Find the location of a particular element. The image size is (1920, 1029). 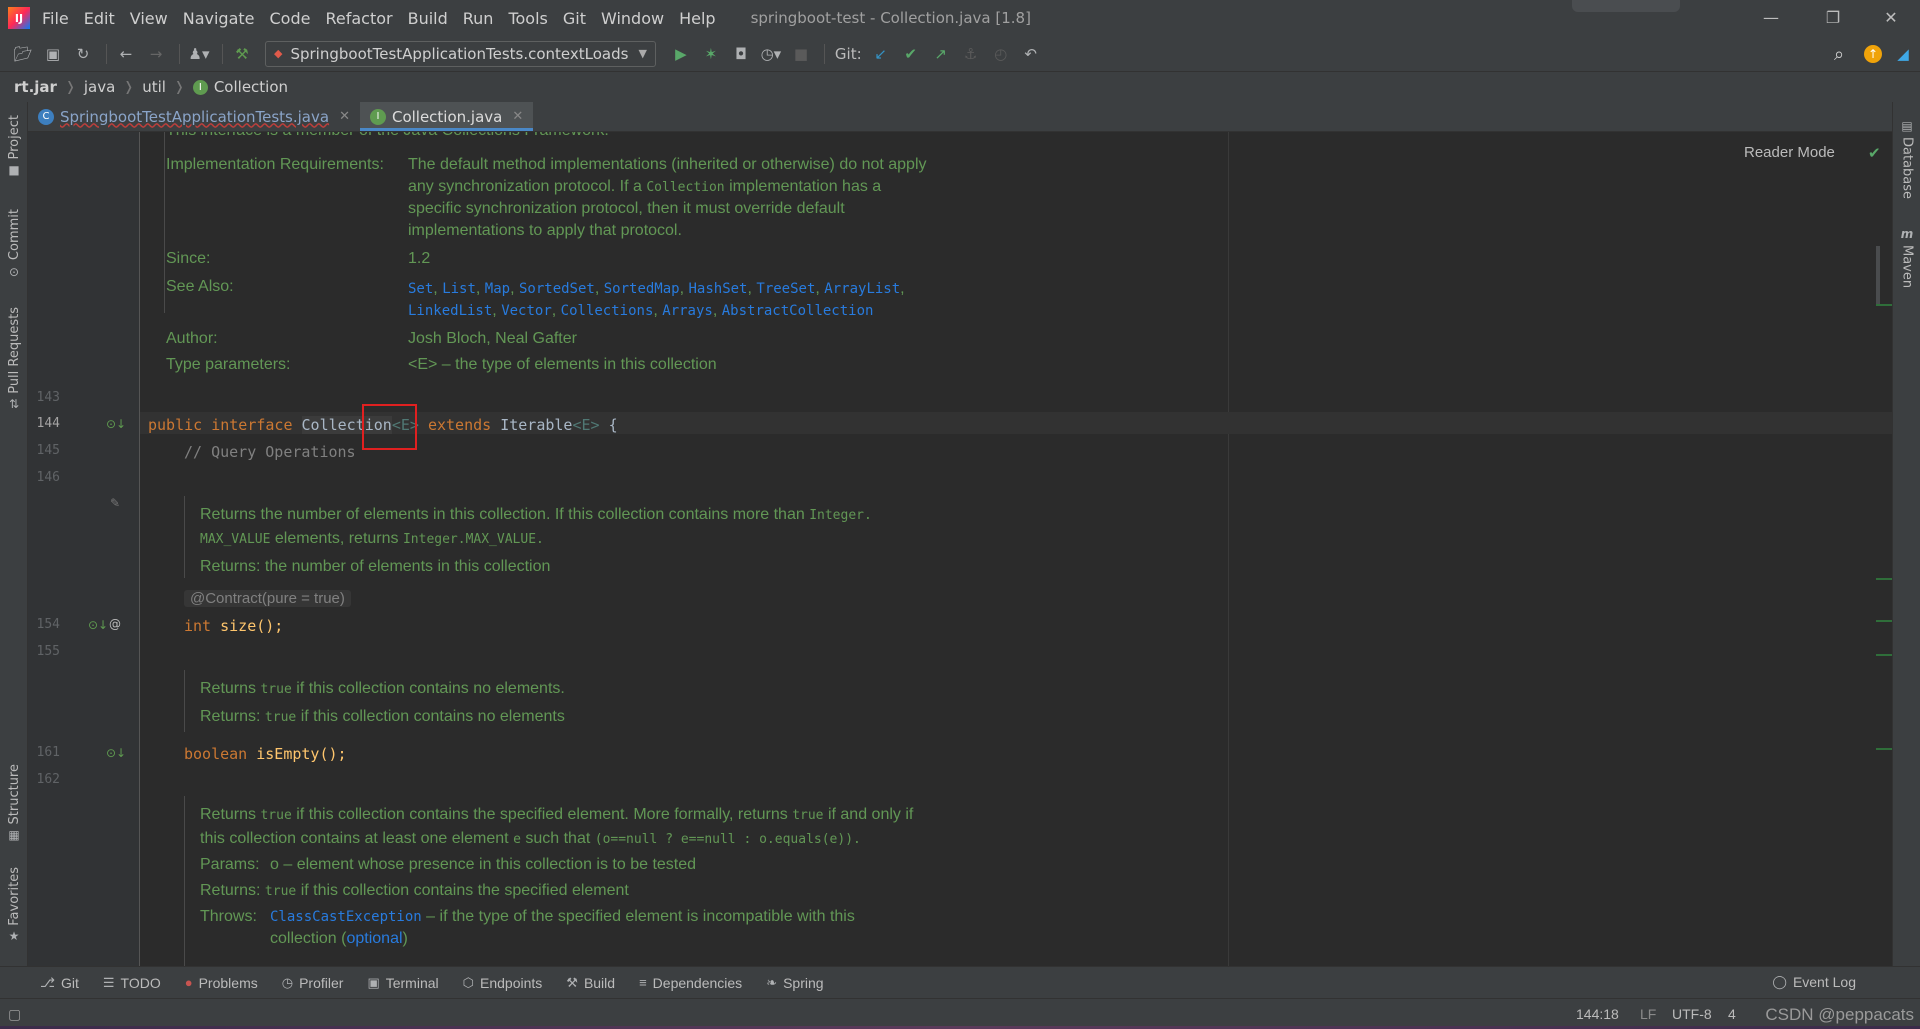

tool-maven: m Maven is located at coordinates (1906, 256).